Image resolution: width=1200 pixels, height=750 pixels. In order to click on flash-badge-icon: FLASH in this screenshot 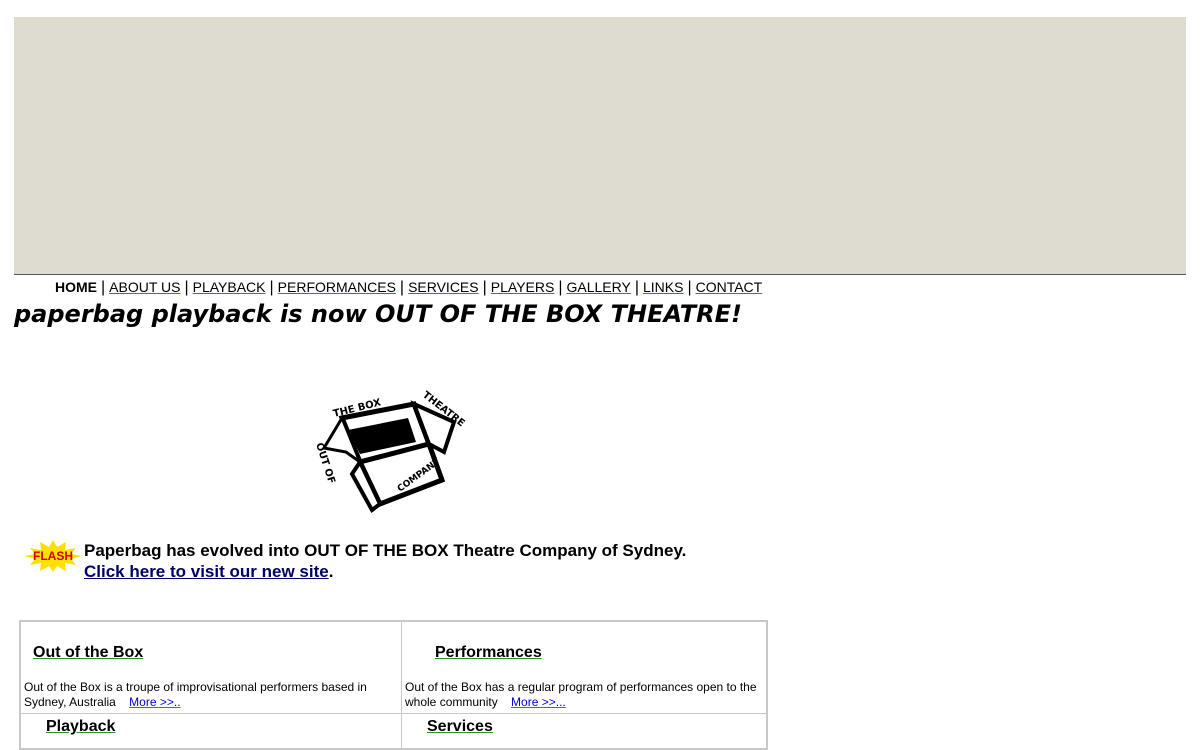, I will do `click(53, 556)`.